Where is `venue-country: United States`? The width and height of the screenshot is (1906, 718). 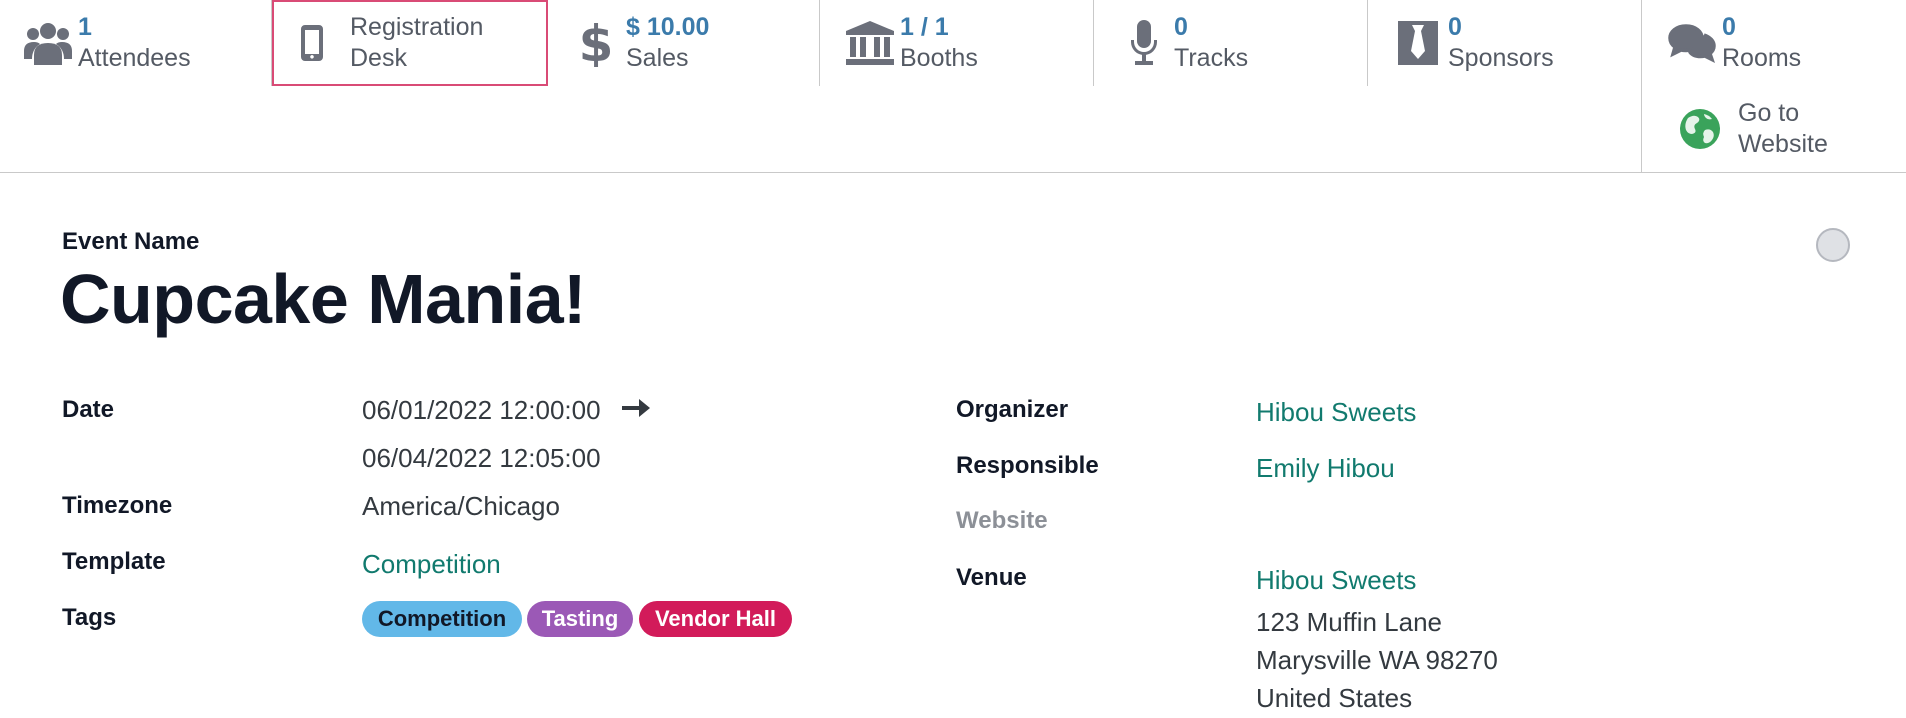 venue-country: United States is located at coordinates (1334, 698).